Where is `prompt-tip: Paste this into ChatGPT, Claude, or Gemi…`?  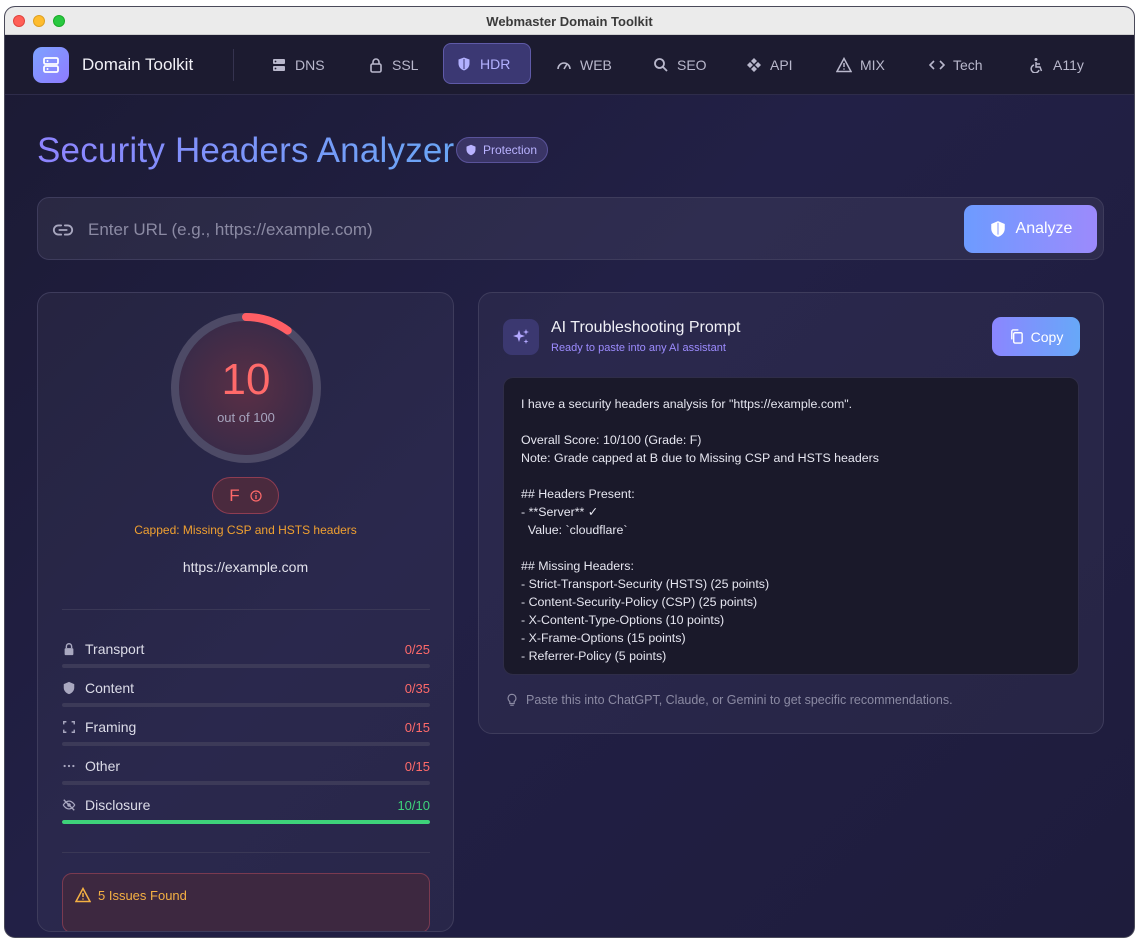 prompt-tip: Paste this into ChatGPT, Claude, or Gemi… is located at coordinates (729, 700).